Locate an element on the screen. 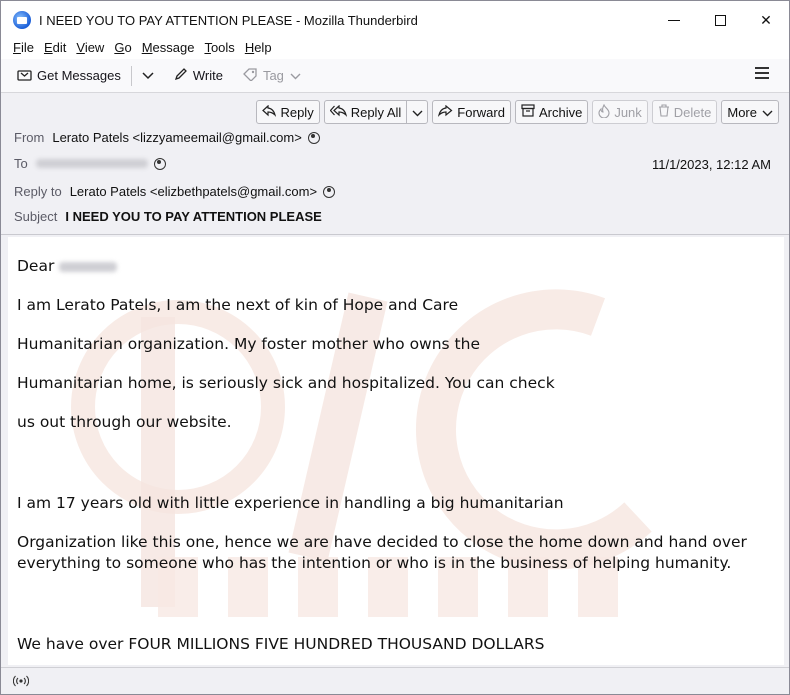  subject-value: I NEED YOU TO PAY ATTENTION PLEASE is located at coordinates (193, 216).